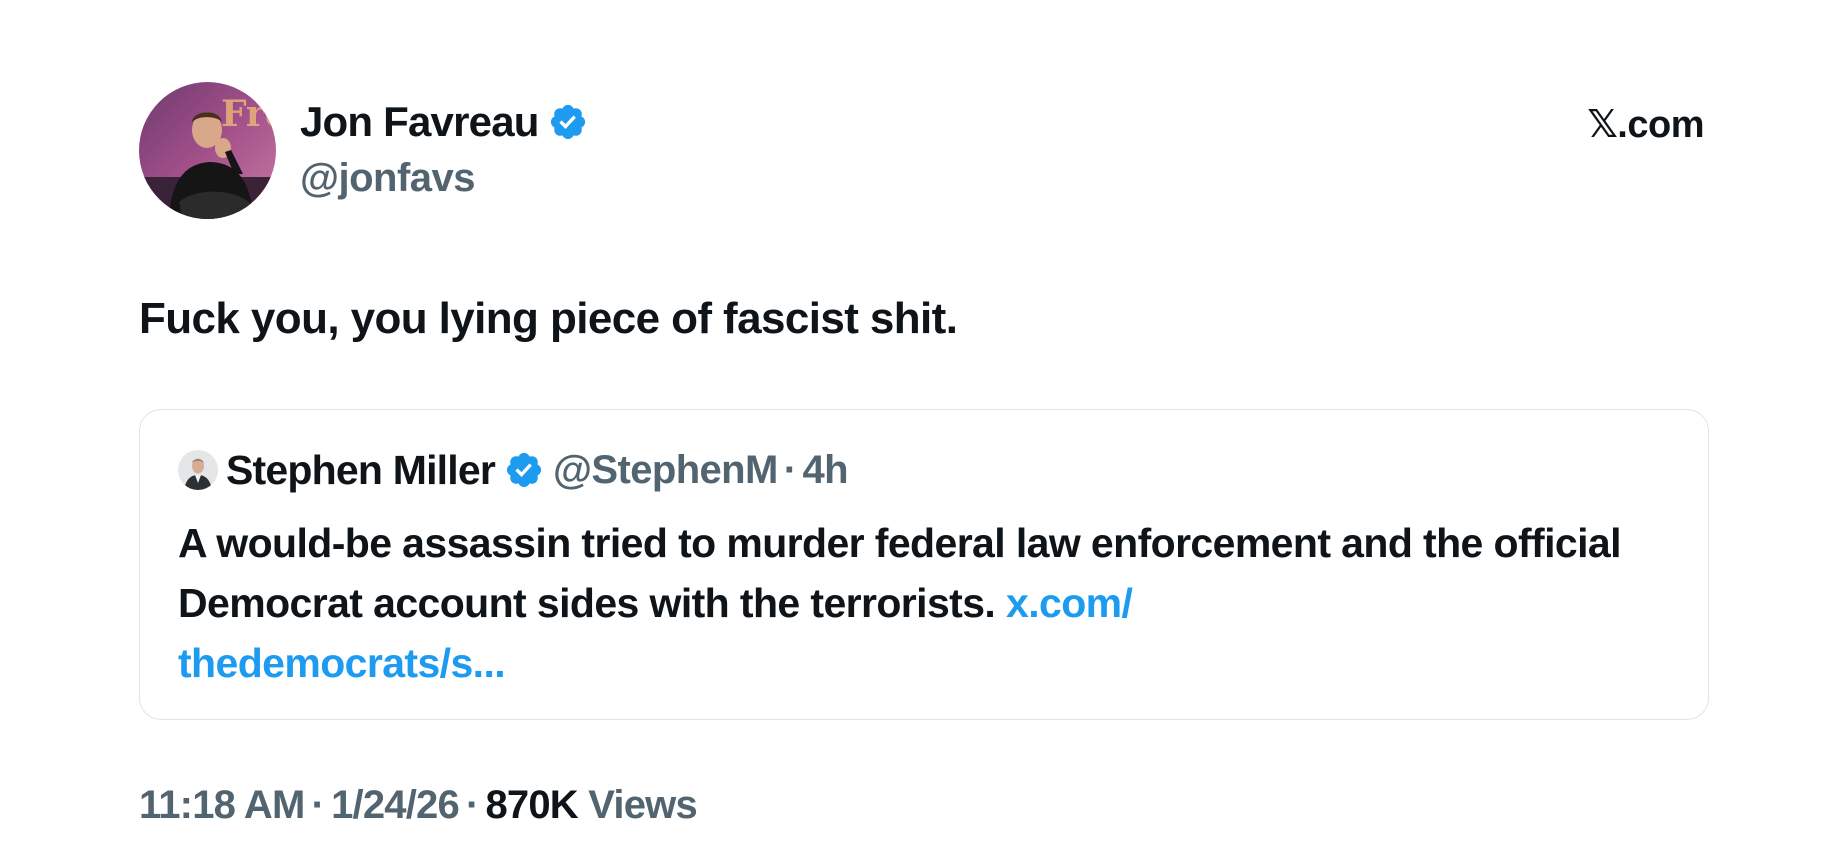  What do you see at coordinates (568, 122) in the screenshot?
I see `verified-badge-icon` at bounding box center [568, 122].